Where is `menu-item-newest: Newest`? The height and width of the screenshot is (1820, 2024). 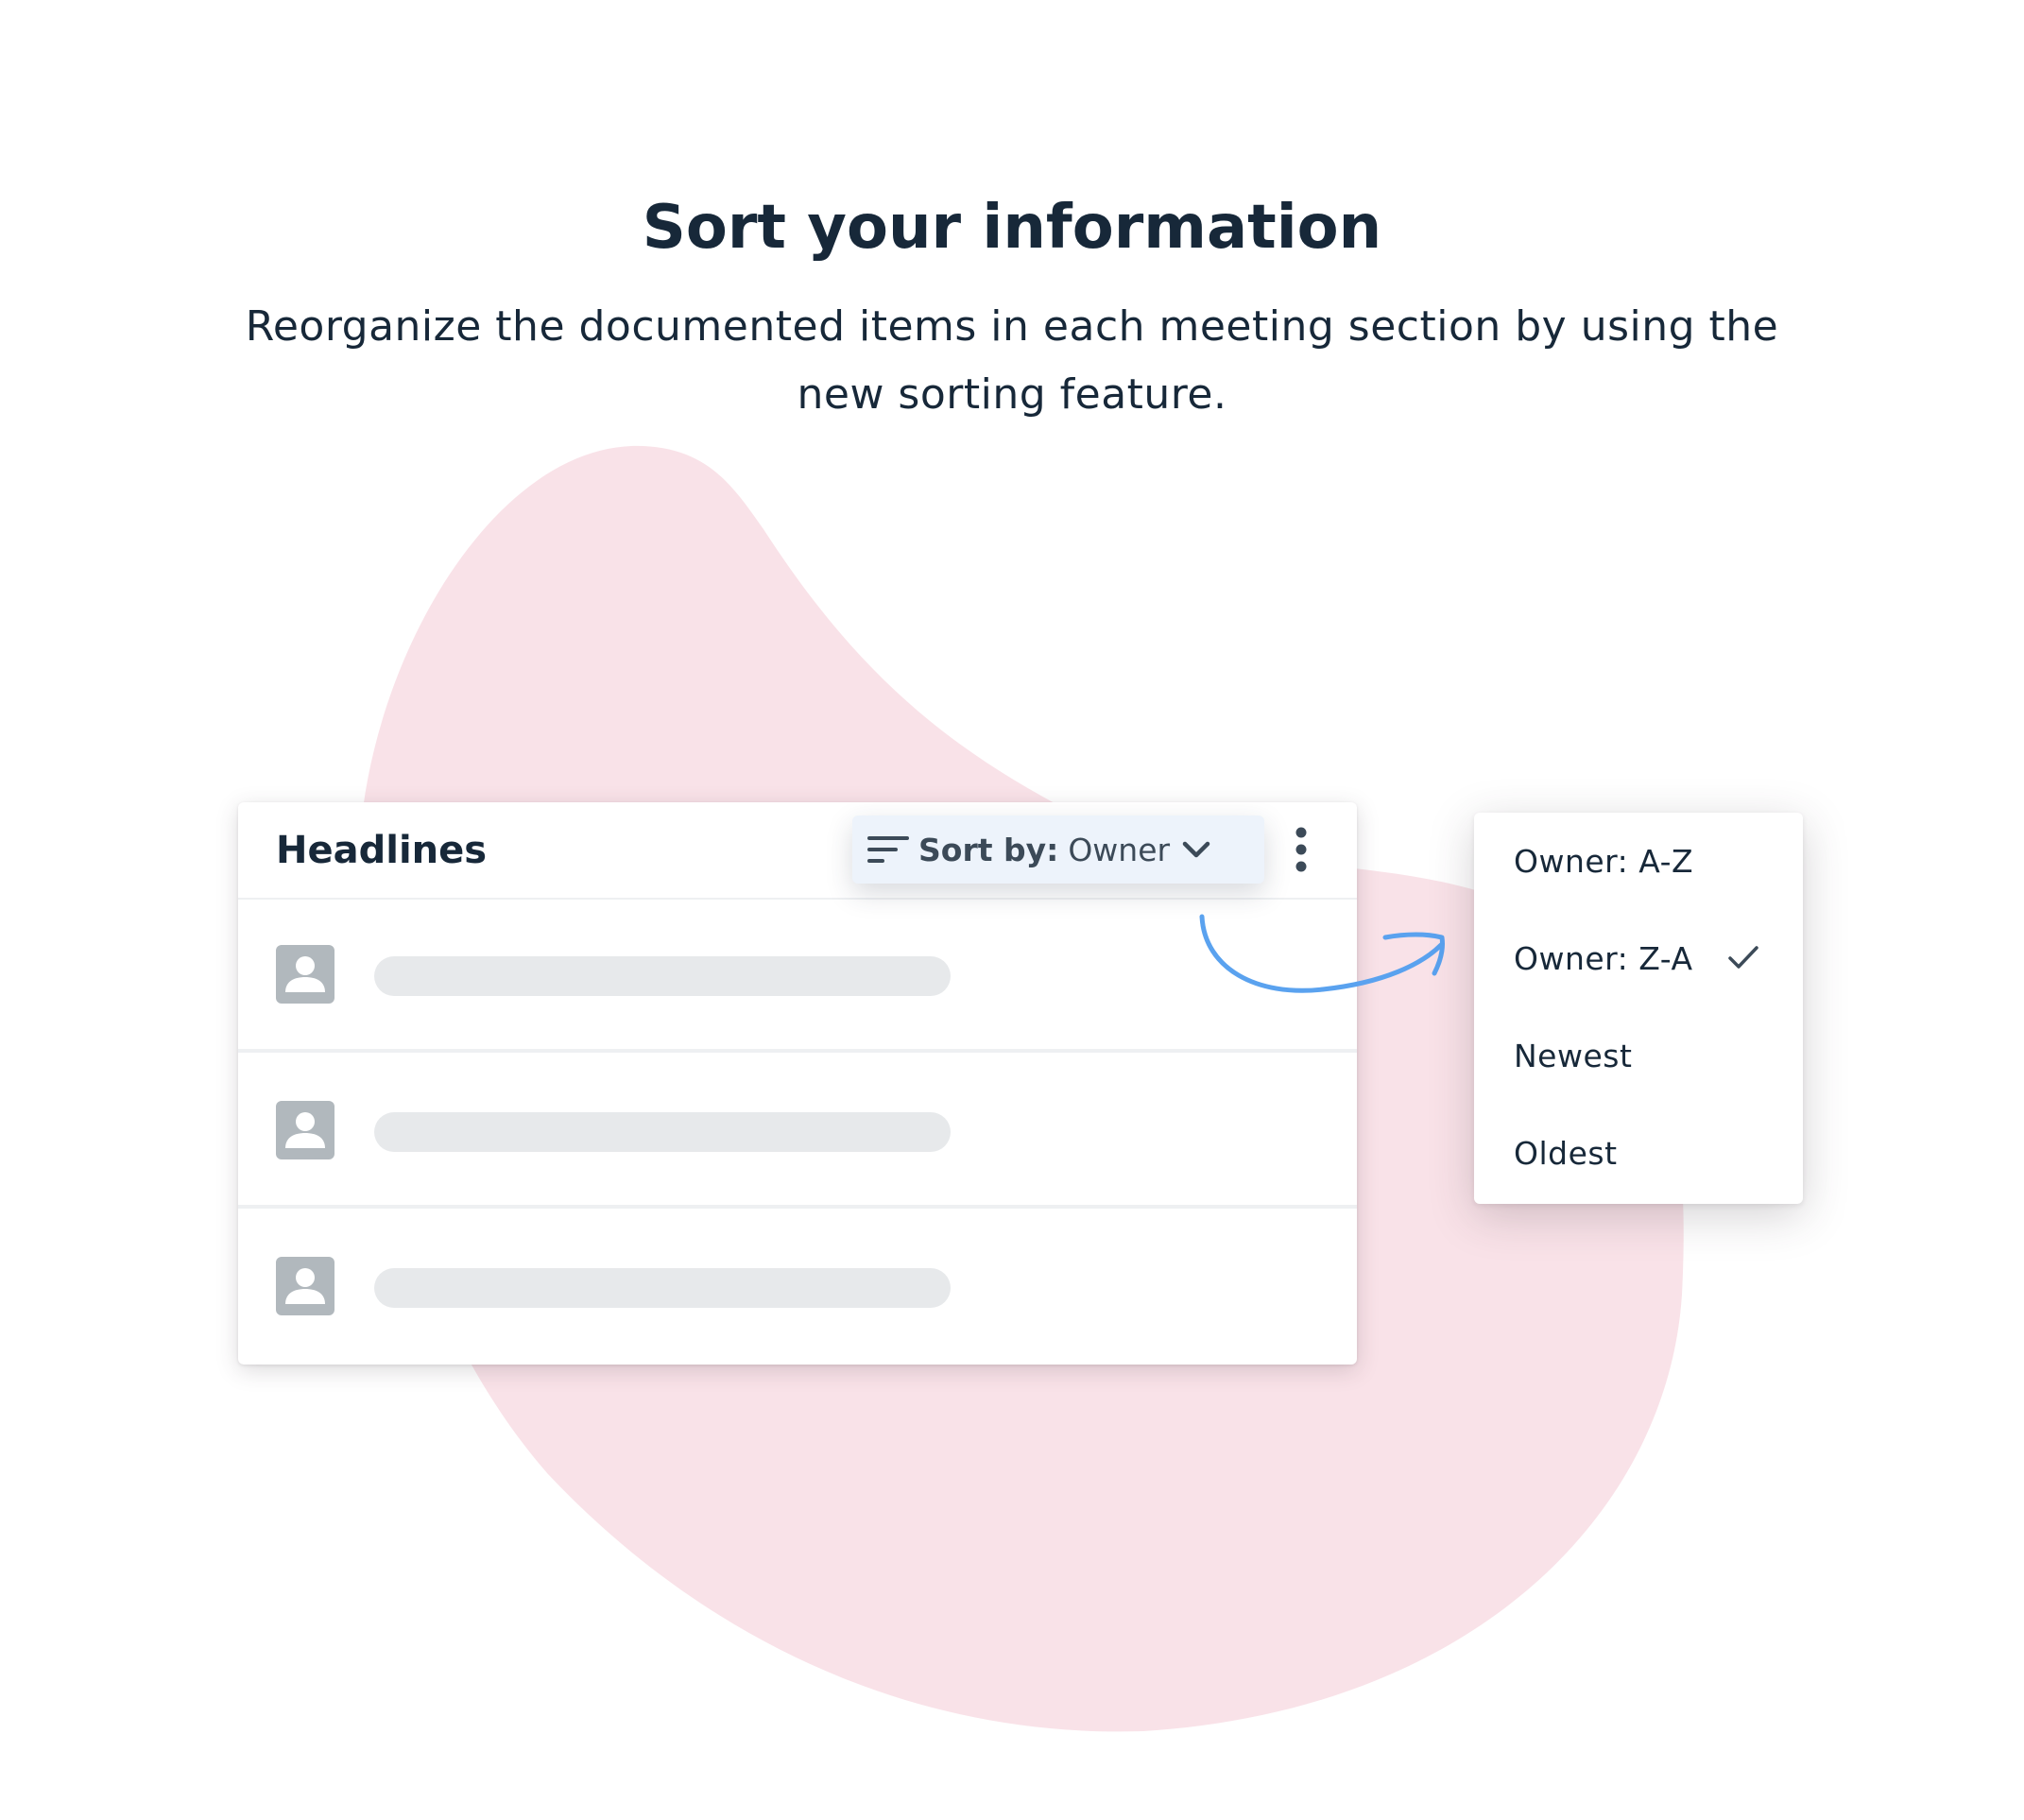
menu-item-newest: Newest is located at coordinates (1638, 1056).